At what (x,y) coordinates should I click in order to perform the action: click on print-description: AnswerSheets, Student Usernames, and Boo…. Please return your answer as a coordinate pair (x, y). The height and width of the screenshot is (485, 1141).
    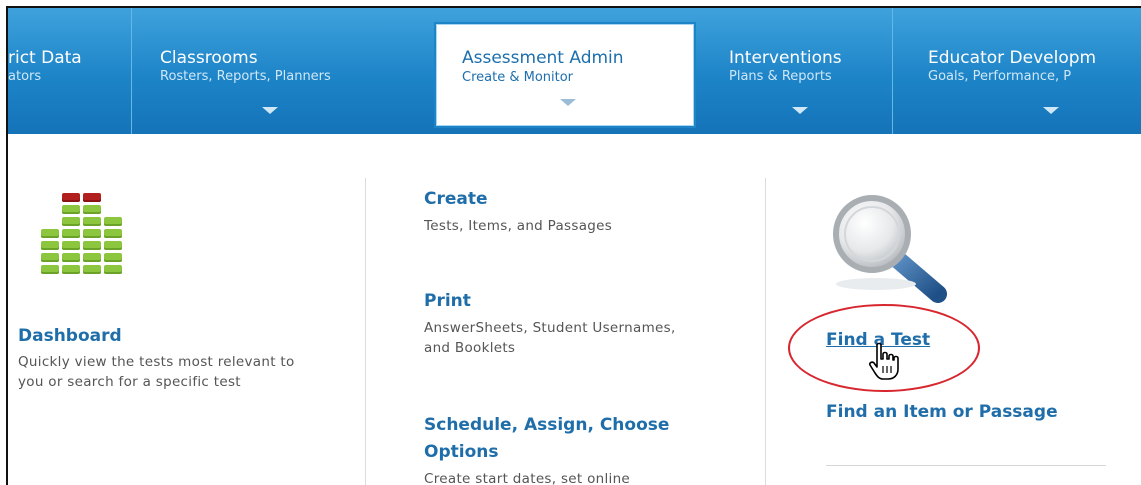
    Looking at the image, I should click on (550, 338).